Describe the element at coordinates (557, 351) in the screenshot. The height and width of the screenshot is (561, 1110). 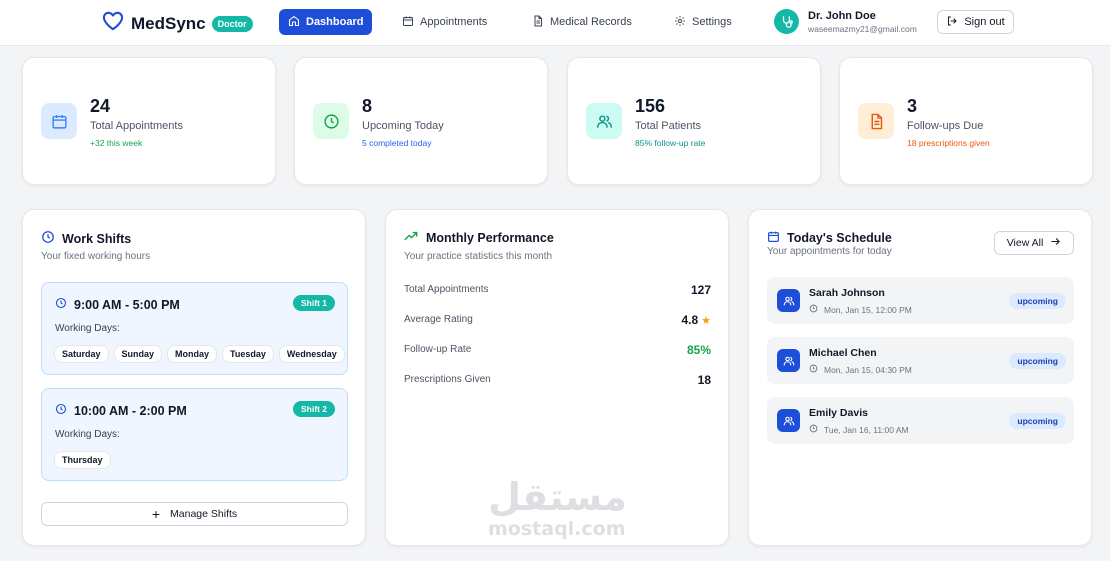
I see `perf-row-follow-up-rate: Follow-up Rate 85%` at that location.